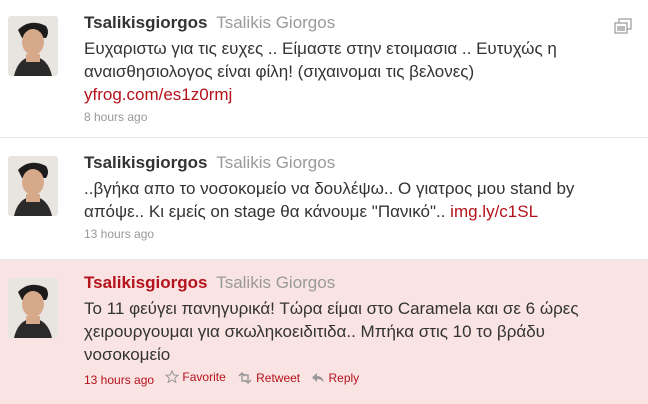 The image size is (648, 404). Describe the element at coordinates (278, 378) in the screenshot. I see `retweet-label: Retweet` at that location.